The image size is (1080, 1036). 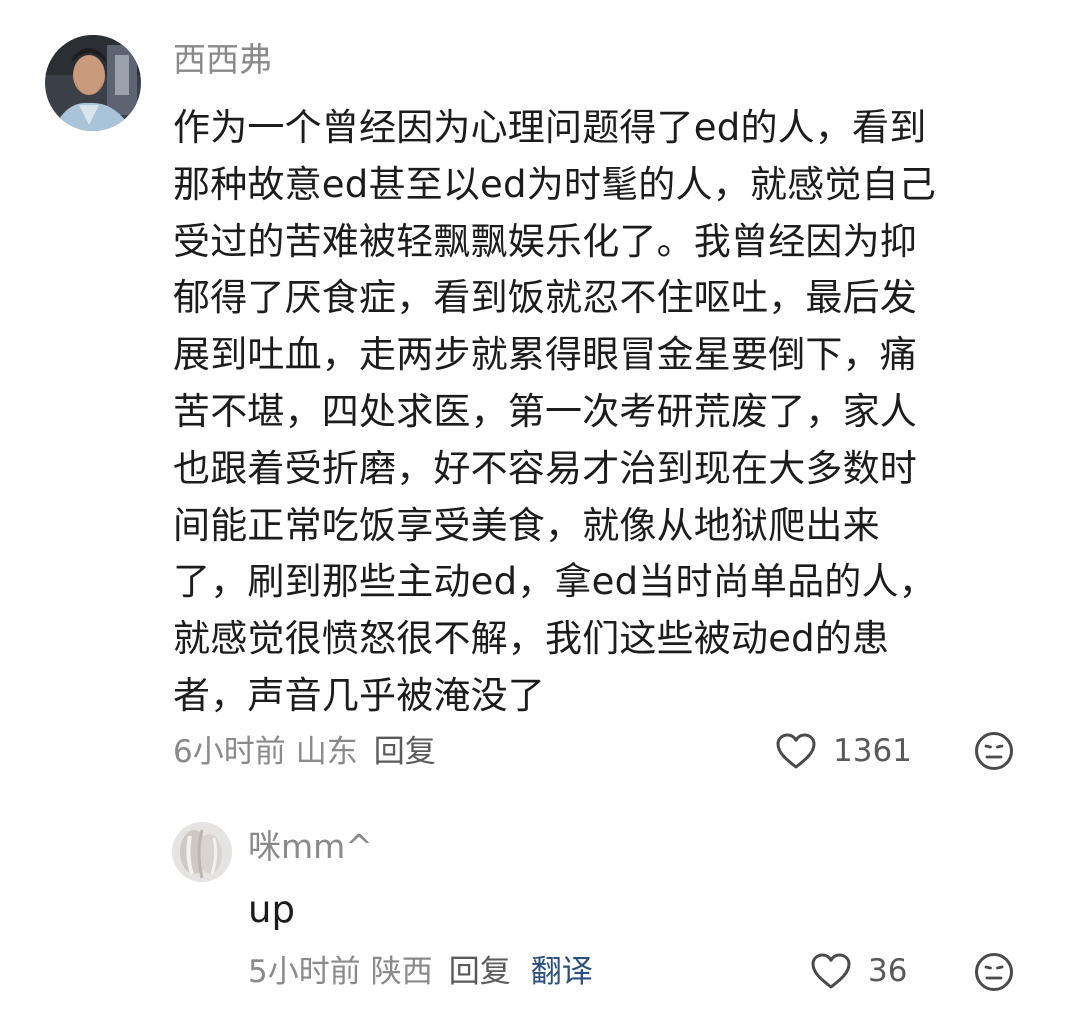 What do you see at coordinates (401, 972) in the screenshot?
I see `reply-location: 陕西` at bounding box center [401, 972].